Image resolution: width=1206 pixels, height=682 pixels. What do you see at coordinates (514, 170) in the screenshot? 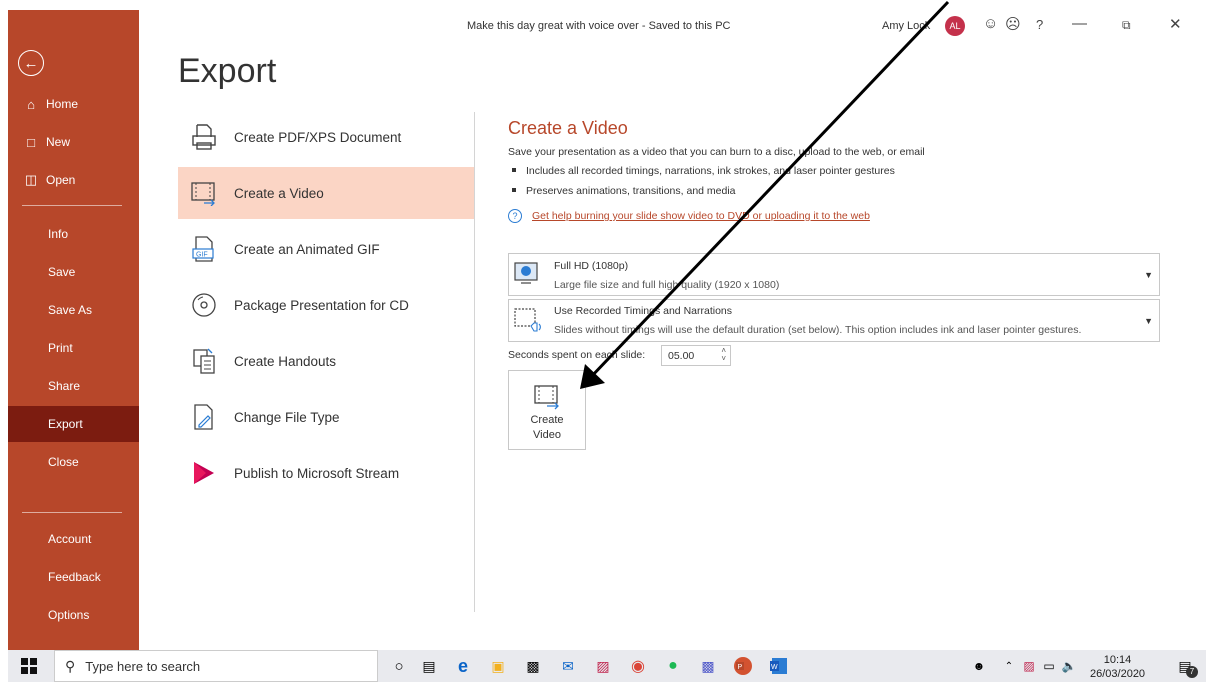
I see `bullet-icon` at bounding box center [514, 170].